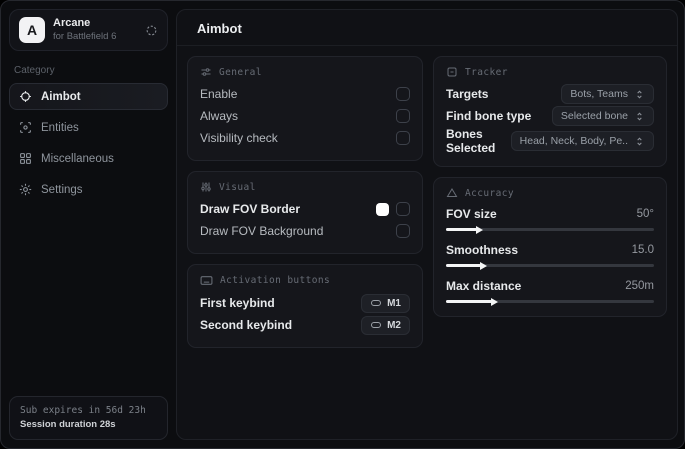 The image size is (685, 449). What do you see at coordinates (25, 158) in the screenshot?
I see `grid-icon` at bounding box center [25, 158].